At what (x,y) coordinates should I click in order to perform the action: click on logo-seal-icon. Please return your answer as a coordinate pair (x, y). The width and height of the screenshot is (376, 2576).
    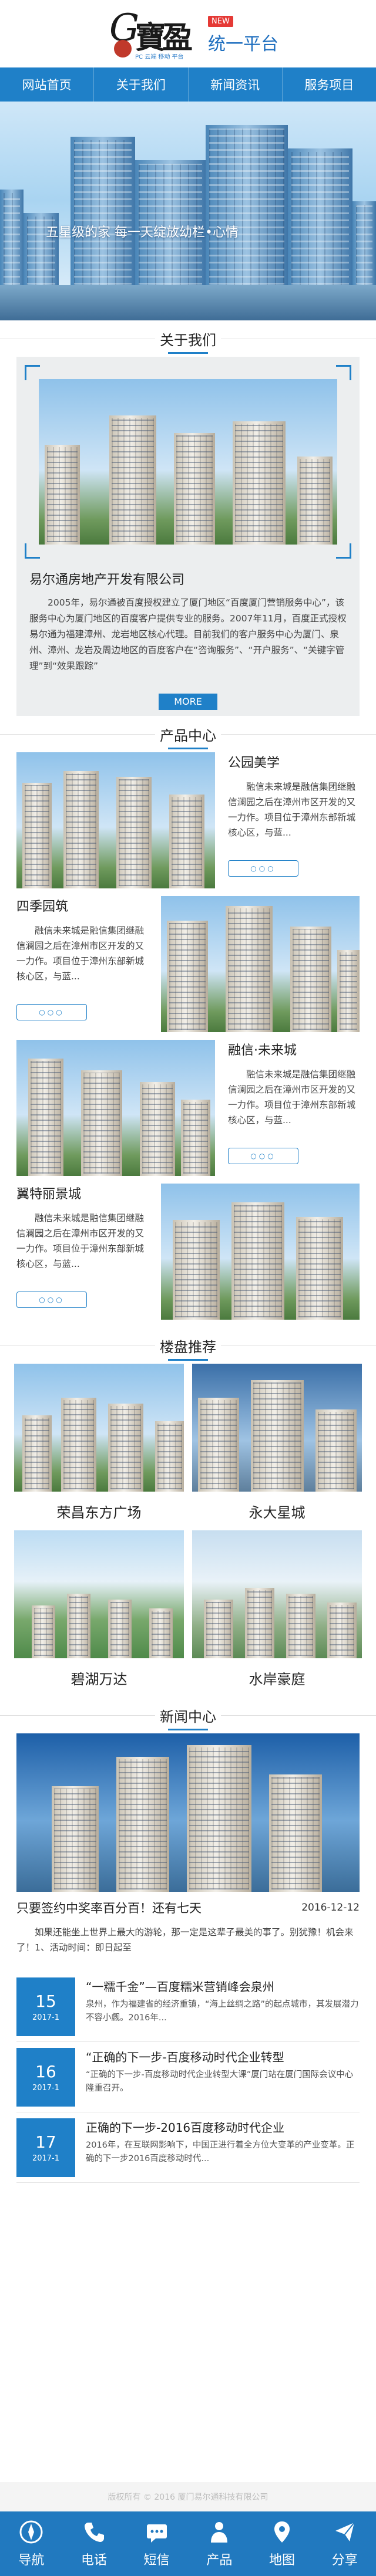
    Looking at the image, I should click on (123, 48).